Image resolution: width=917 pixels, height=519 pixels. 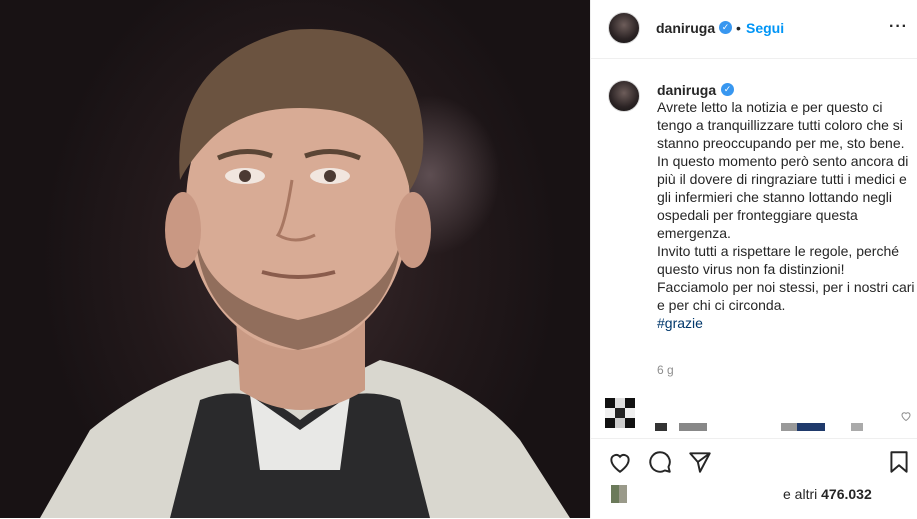 I want to click on post-header: daniruga ✓ • Segui ···, so click(x=754, y=29).